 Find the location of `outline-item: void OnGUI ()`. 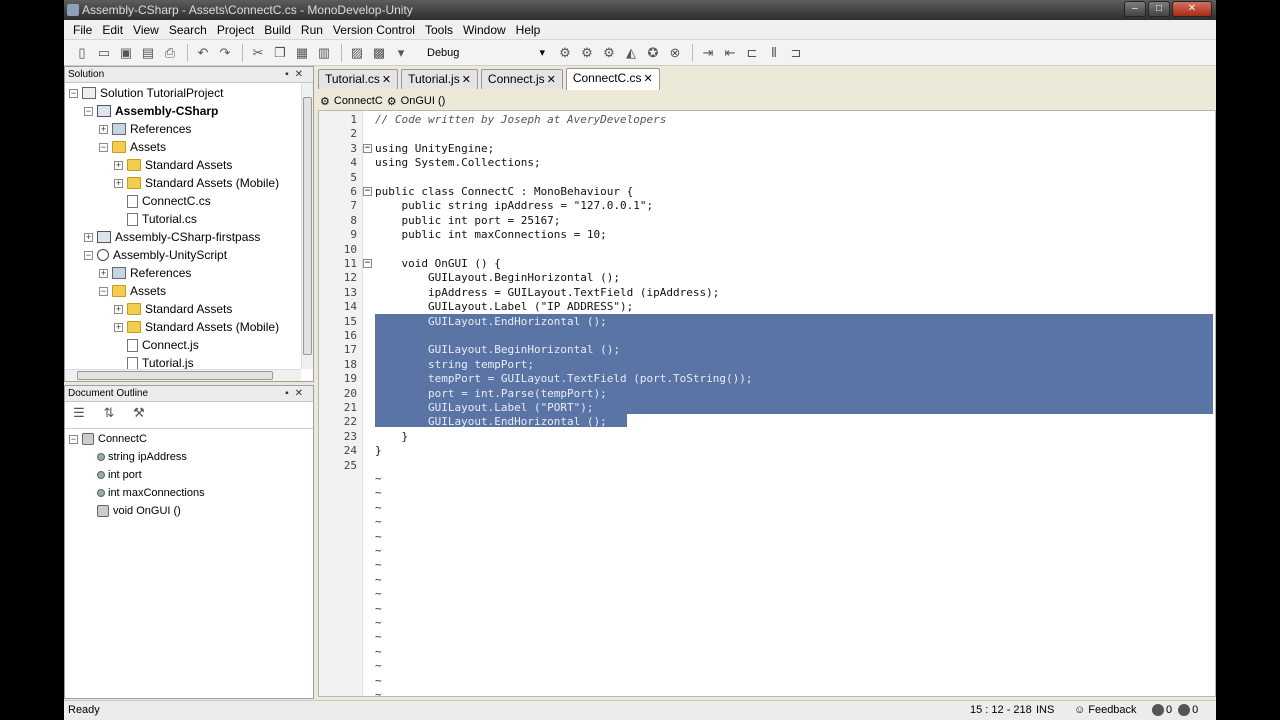

outline-item: void OnGUI () is located at coordinates (139, 511).